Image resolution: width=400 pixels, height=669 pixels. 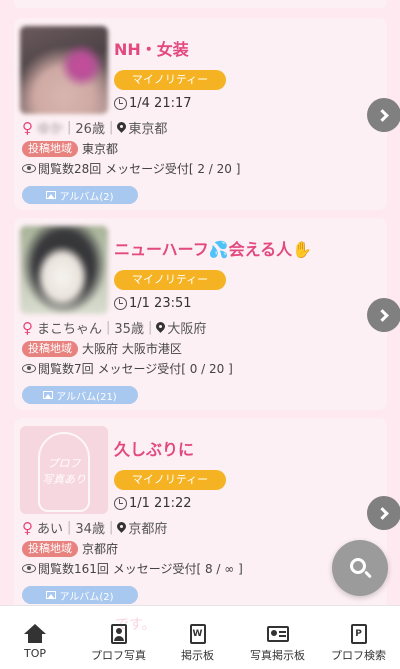 I want to click on bottom-navigation: です。 TOP プロフ写真 W 掲示板 写真掲示板 P プロフ検索, so click(x=200, y=637).